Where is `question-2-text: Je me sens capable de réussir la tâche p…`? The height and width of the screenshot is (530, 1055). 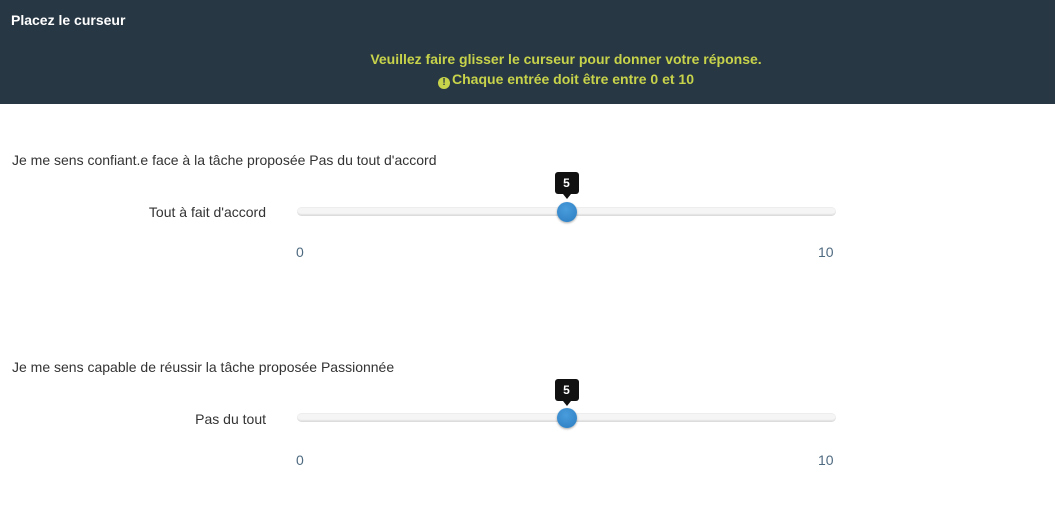
question-2-text: Je me sens capable de réussir la tâche p… is located at coordinates (203, 367).